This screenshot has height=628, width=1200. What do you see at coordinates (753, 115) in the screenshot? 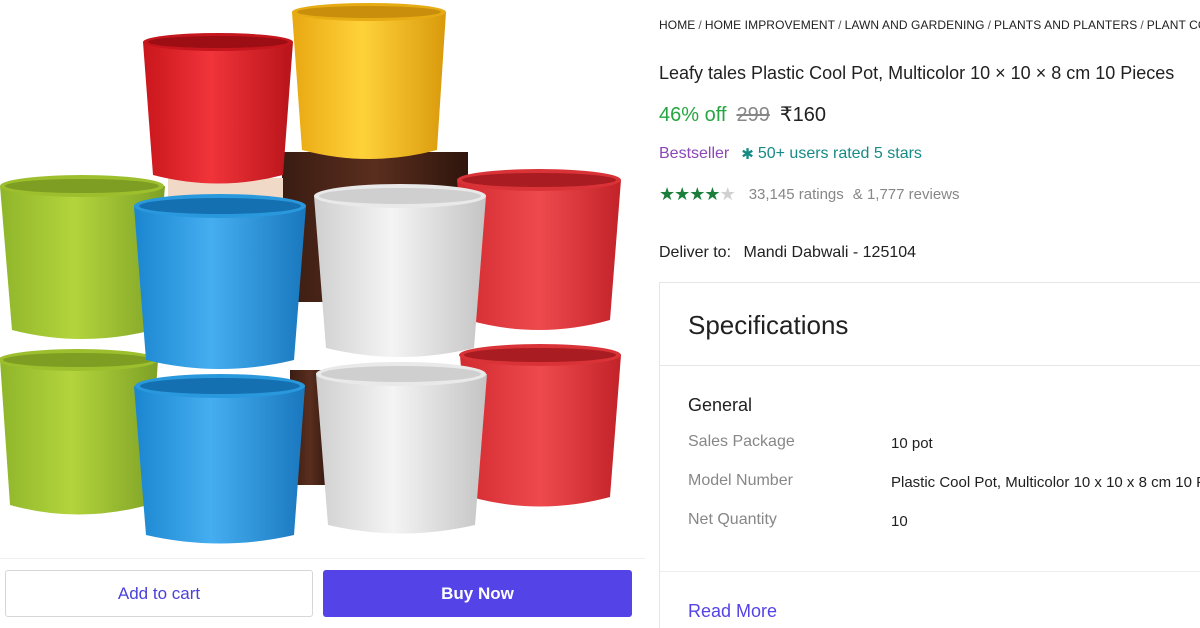
I see `original-price: 299` at bounding box center [753, 115].